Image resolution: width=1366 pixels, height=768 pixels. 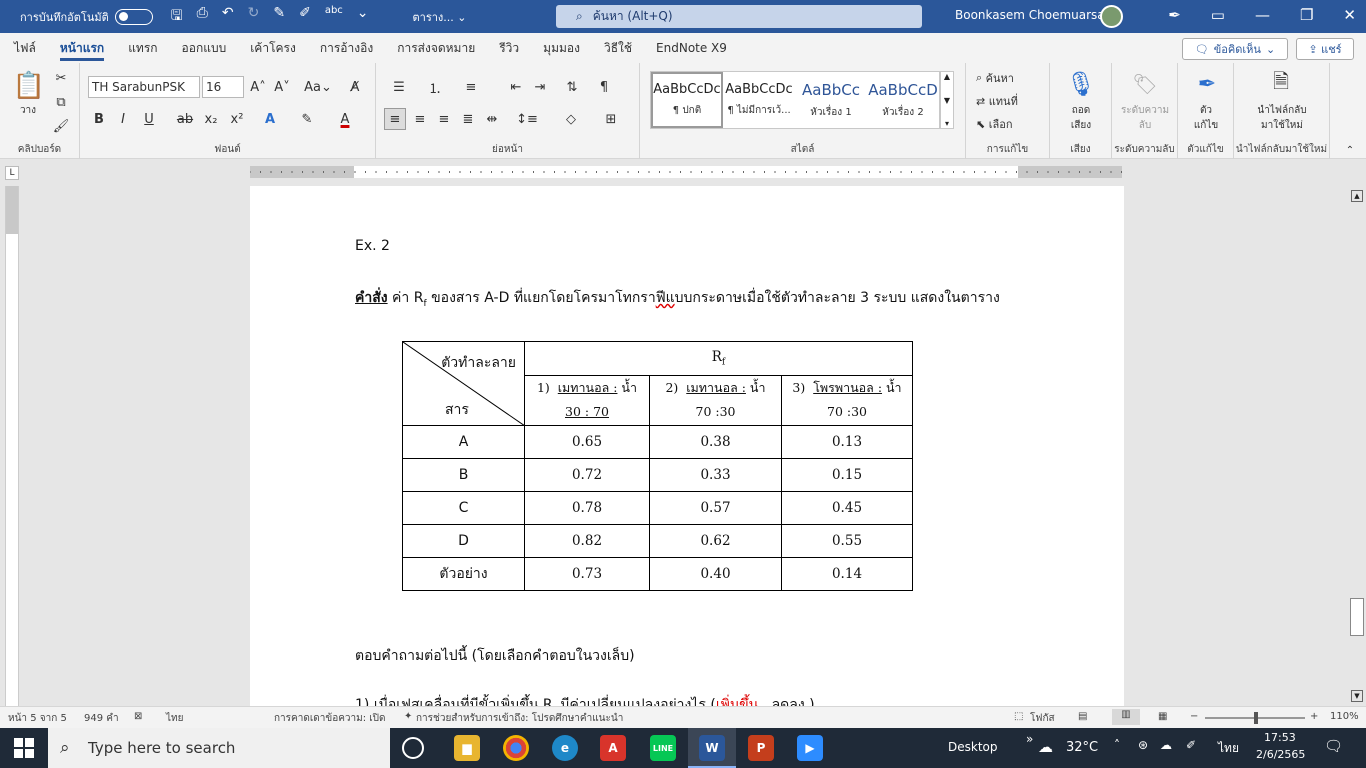 What do you see at coordinates (1357, 696) in the screenshot?
I see `scroll-down-icon: ▼` at bounding box center [1357, 696].